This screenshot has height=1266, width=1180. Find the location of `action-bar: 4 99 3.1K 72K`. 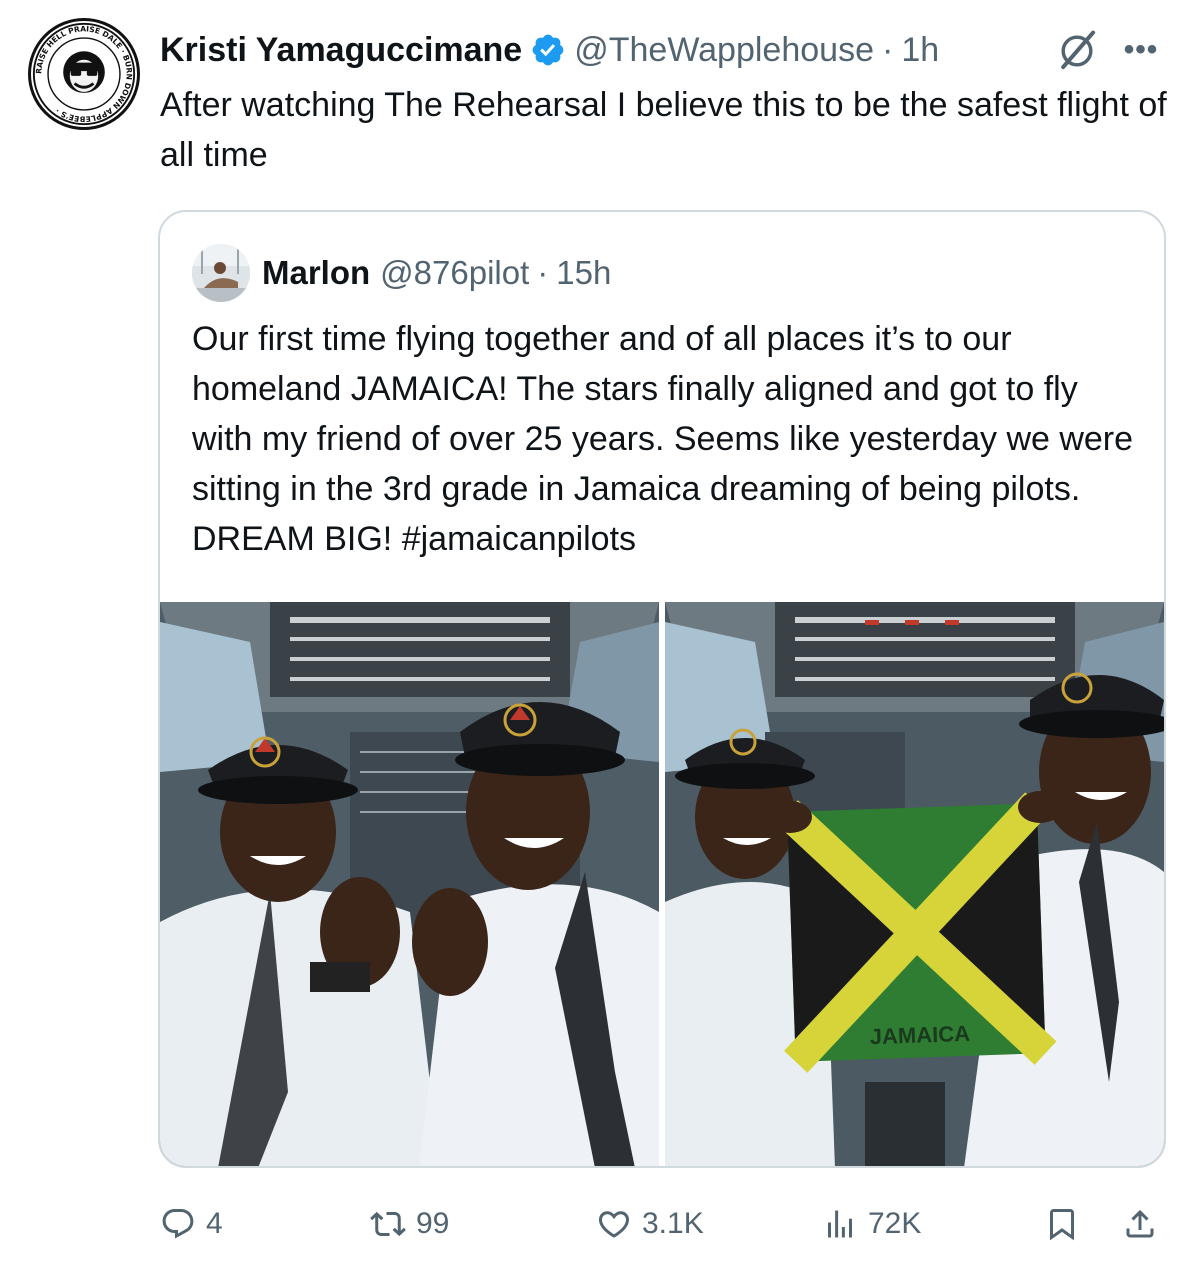

action-bar: 4 99 3.1K 72K is located at coordinates (665, 1224).